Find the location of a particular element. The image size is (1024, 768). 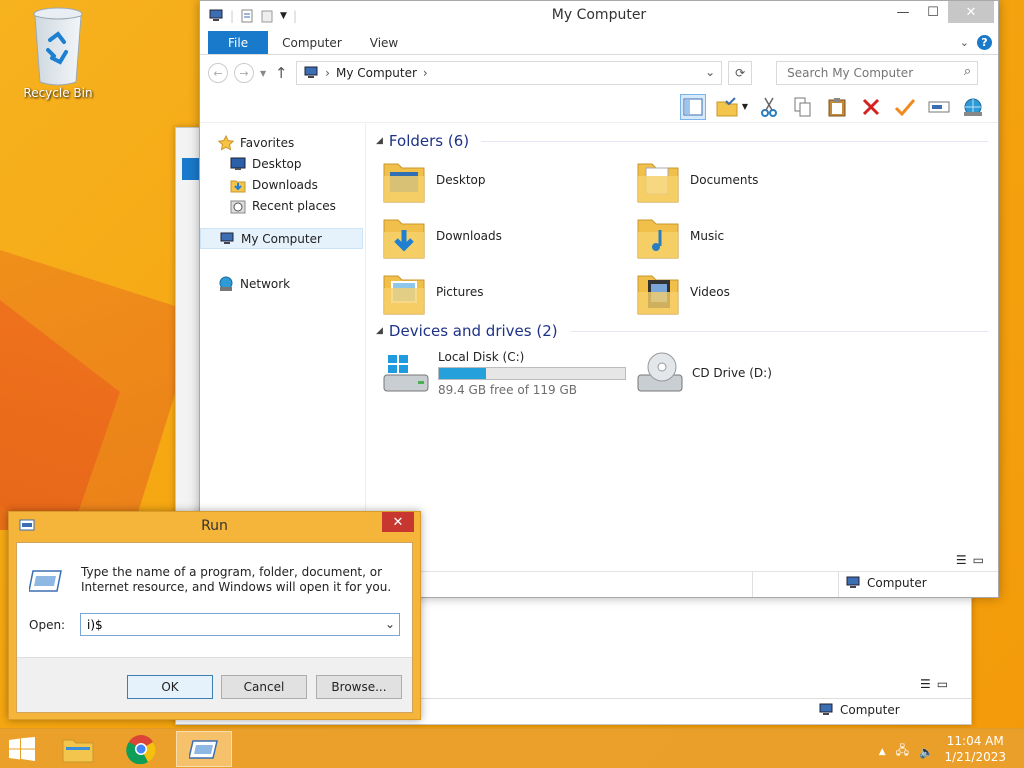

rename-button is located at coordinates (939, 107).